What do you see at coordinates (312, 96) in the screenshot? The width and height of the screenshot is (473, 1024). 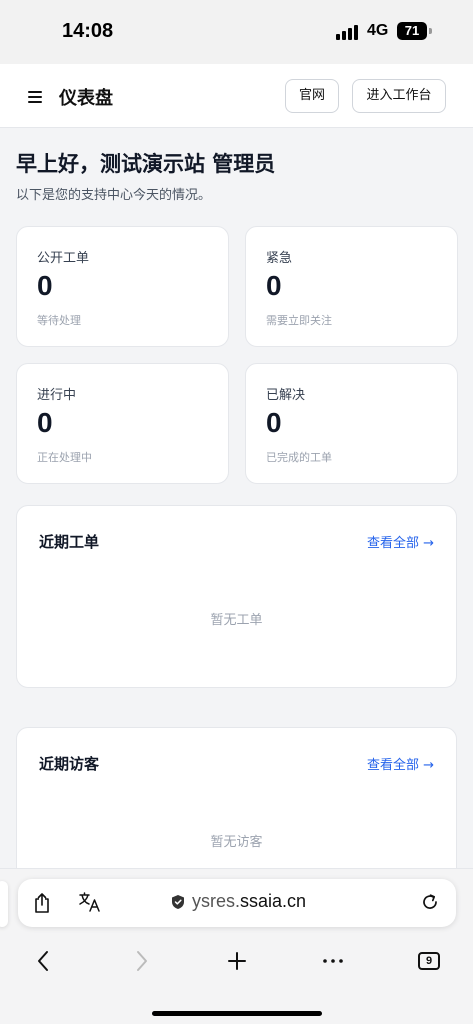 I see `official-site-button: 官网` at bounding box center [312, 96].